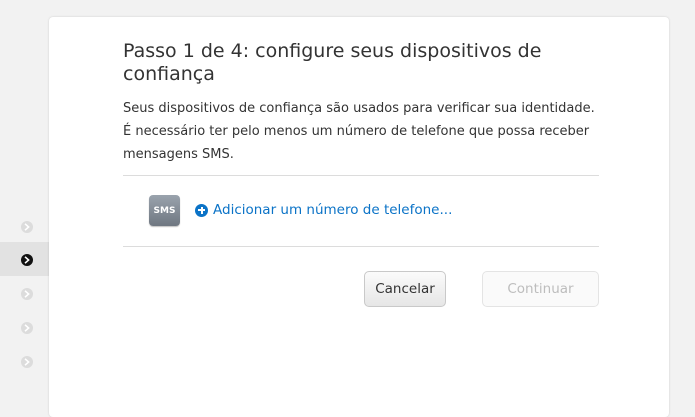 The width and height of the screenshot is (695, 417). I want to click on step-4-chevron-icon, so click(27, 328).